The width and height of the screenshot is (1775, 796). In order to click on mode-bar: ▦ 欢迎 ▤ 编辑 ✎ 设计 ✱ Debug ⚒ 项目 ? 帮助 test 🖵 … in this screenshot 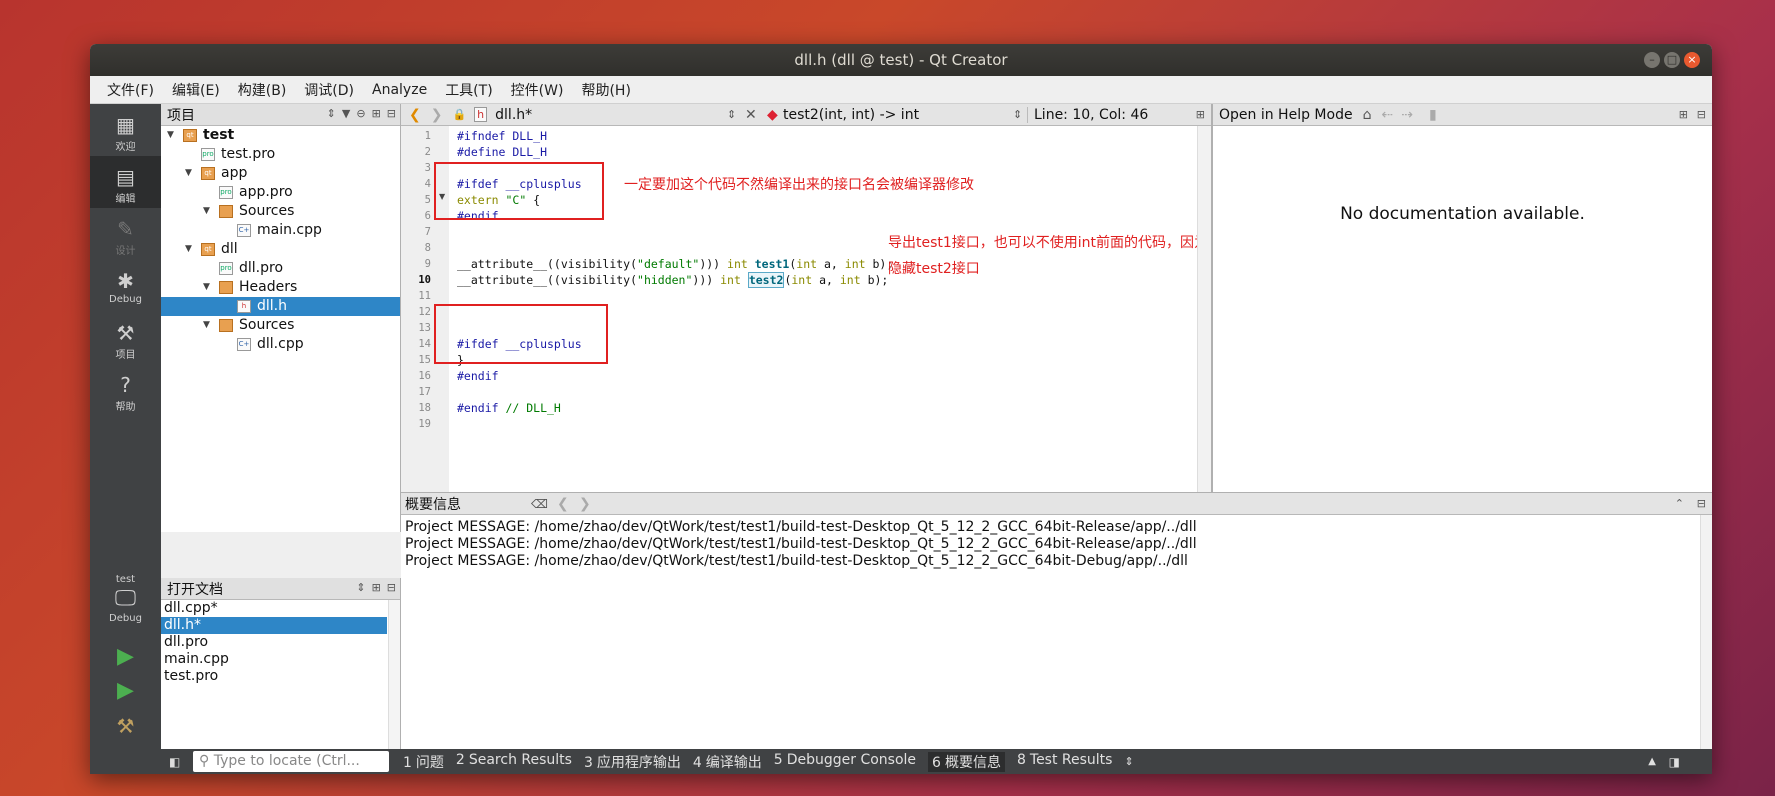, I will do `click(125, 439)`.